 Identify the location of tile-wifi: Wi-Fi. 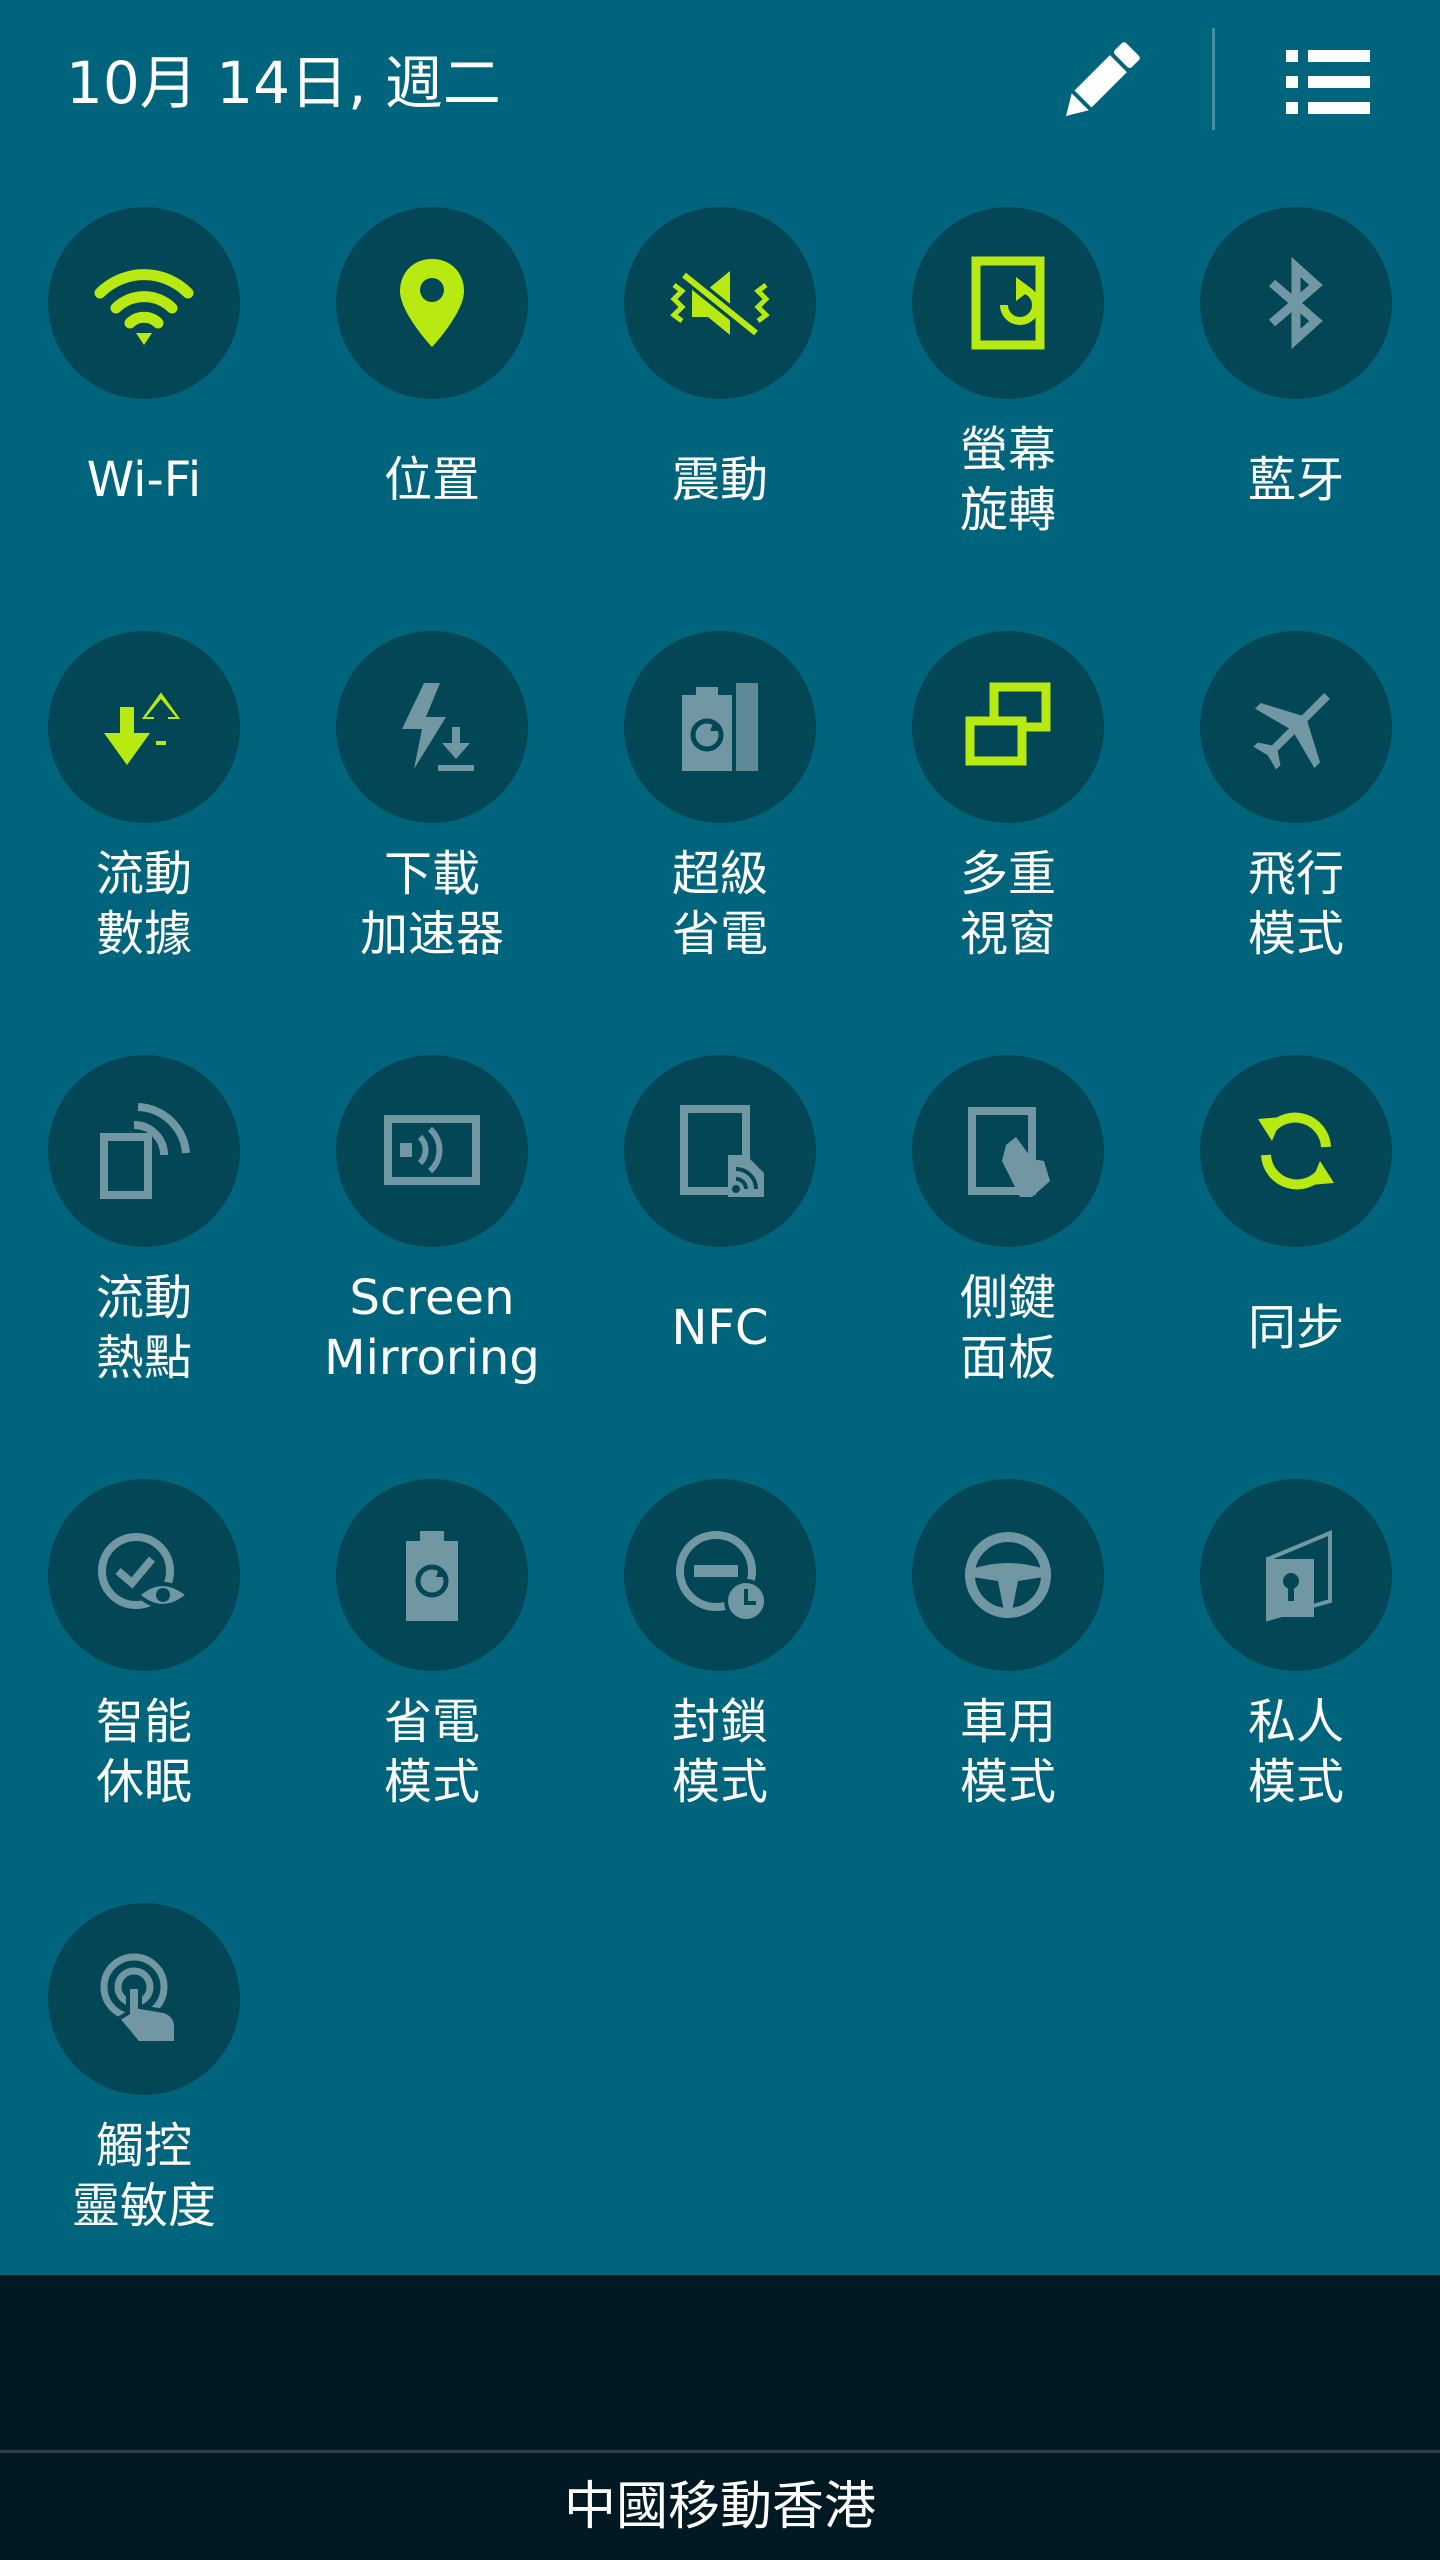
(144, 407).